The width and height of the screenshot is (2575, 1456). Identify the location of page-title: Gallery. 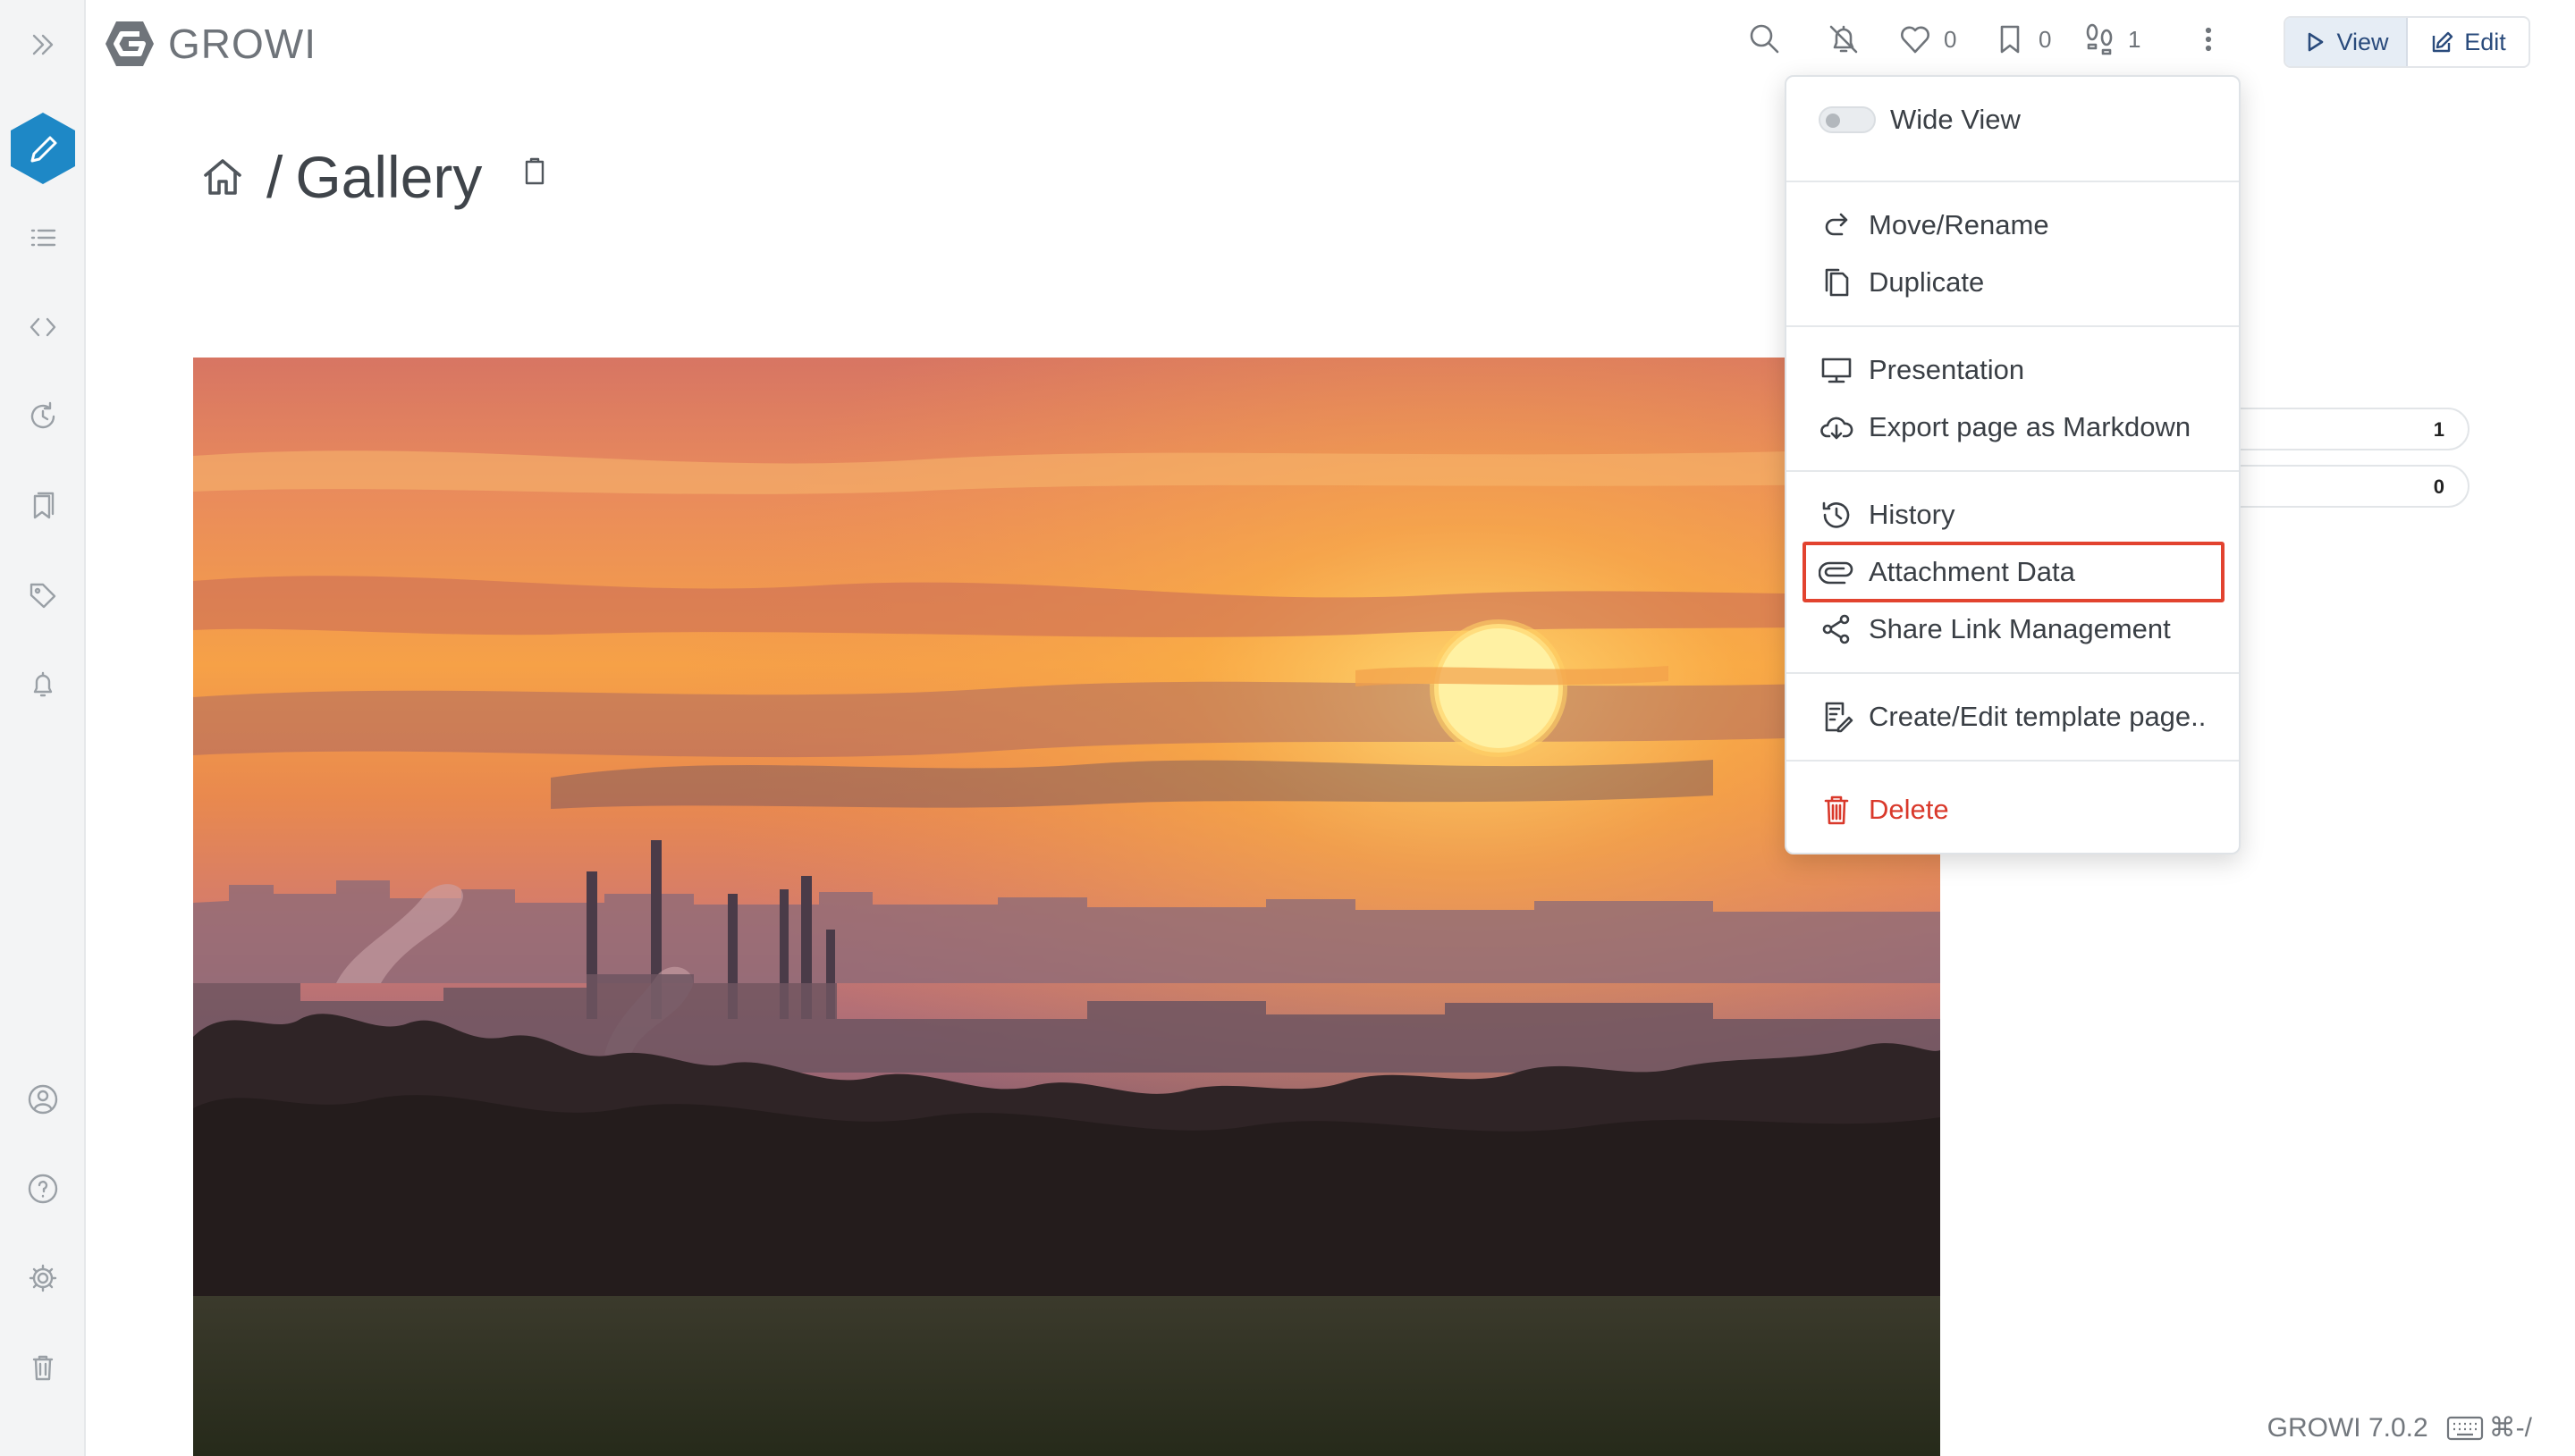
(388, 177).